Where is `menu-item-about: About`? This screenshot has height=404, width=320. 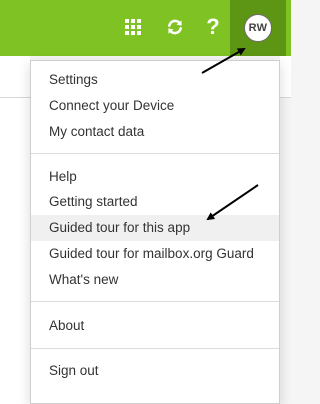
menu-item-about: About is located at coordinates (155, 326).